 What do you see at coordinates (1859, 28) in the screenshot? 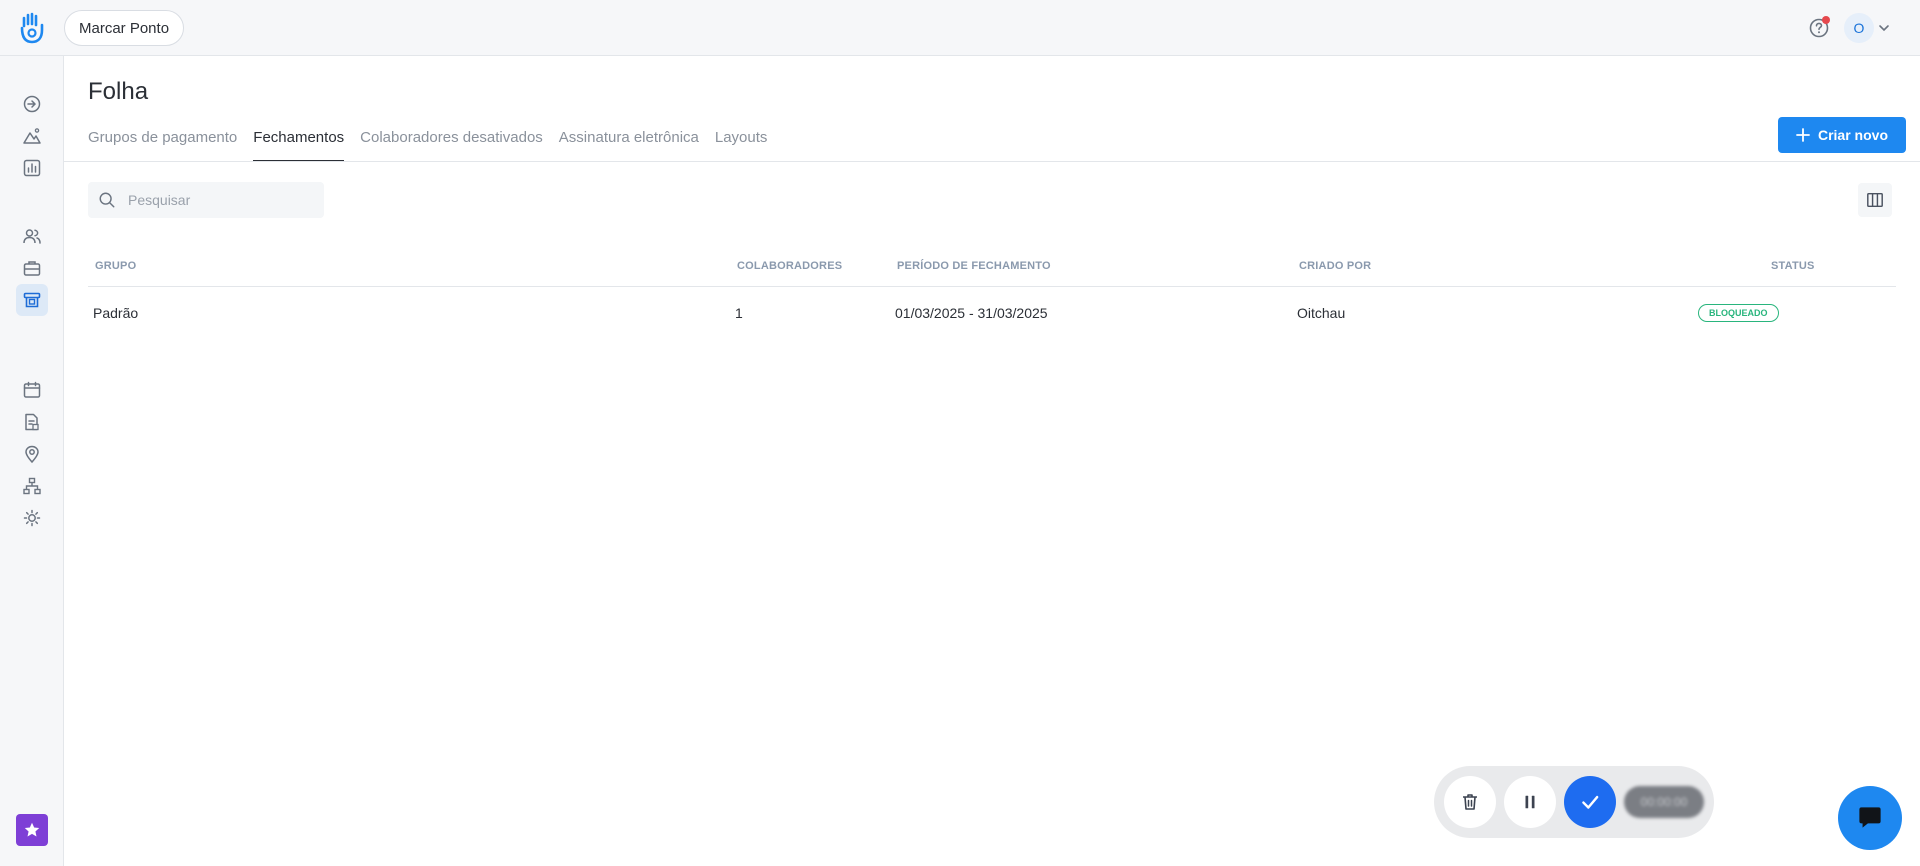
I see `avatar: O` at bounding box center [1859, 28].